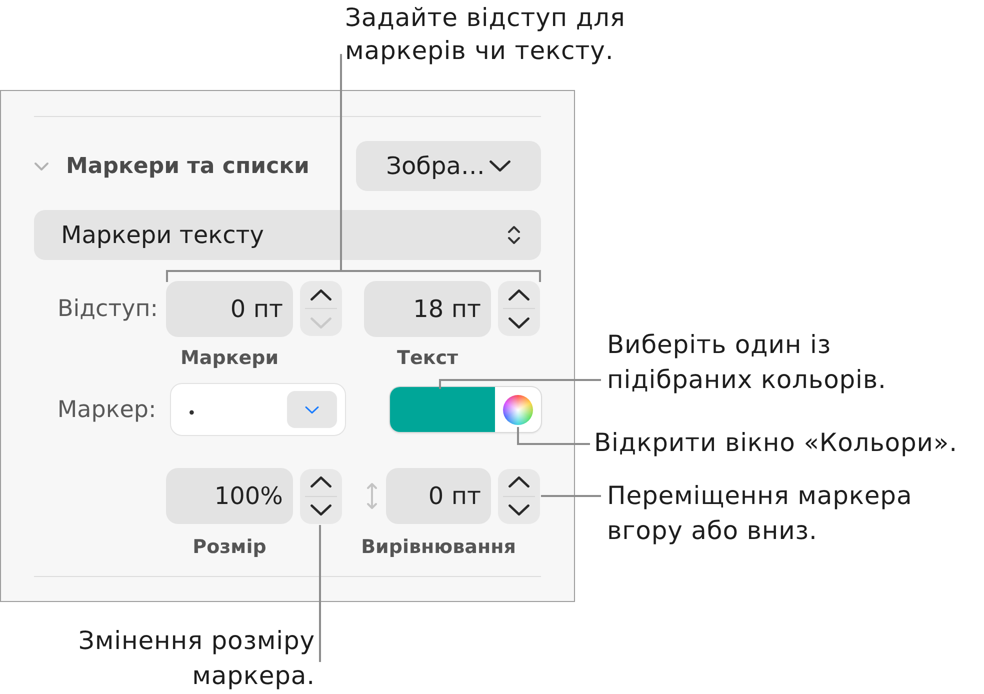 The width and height of the screenshot is (984, 694). I want to click on color-well, so click(465, 409).